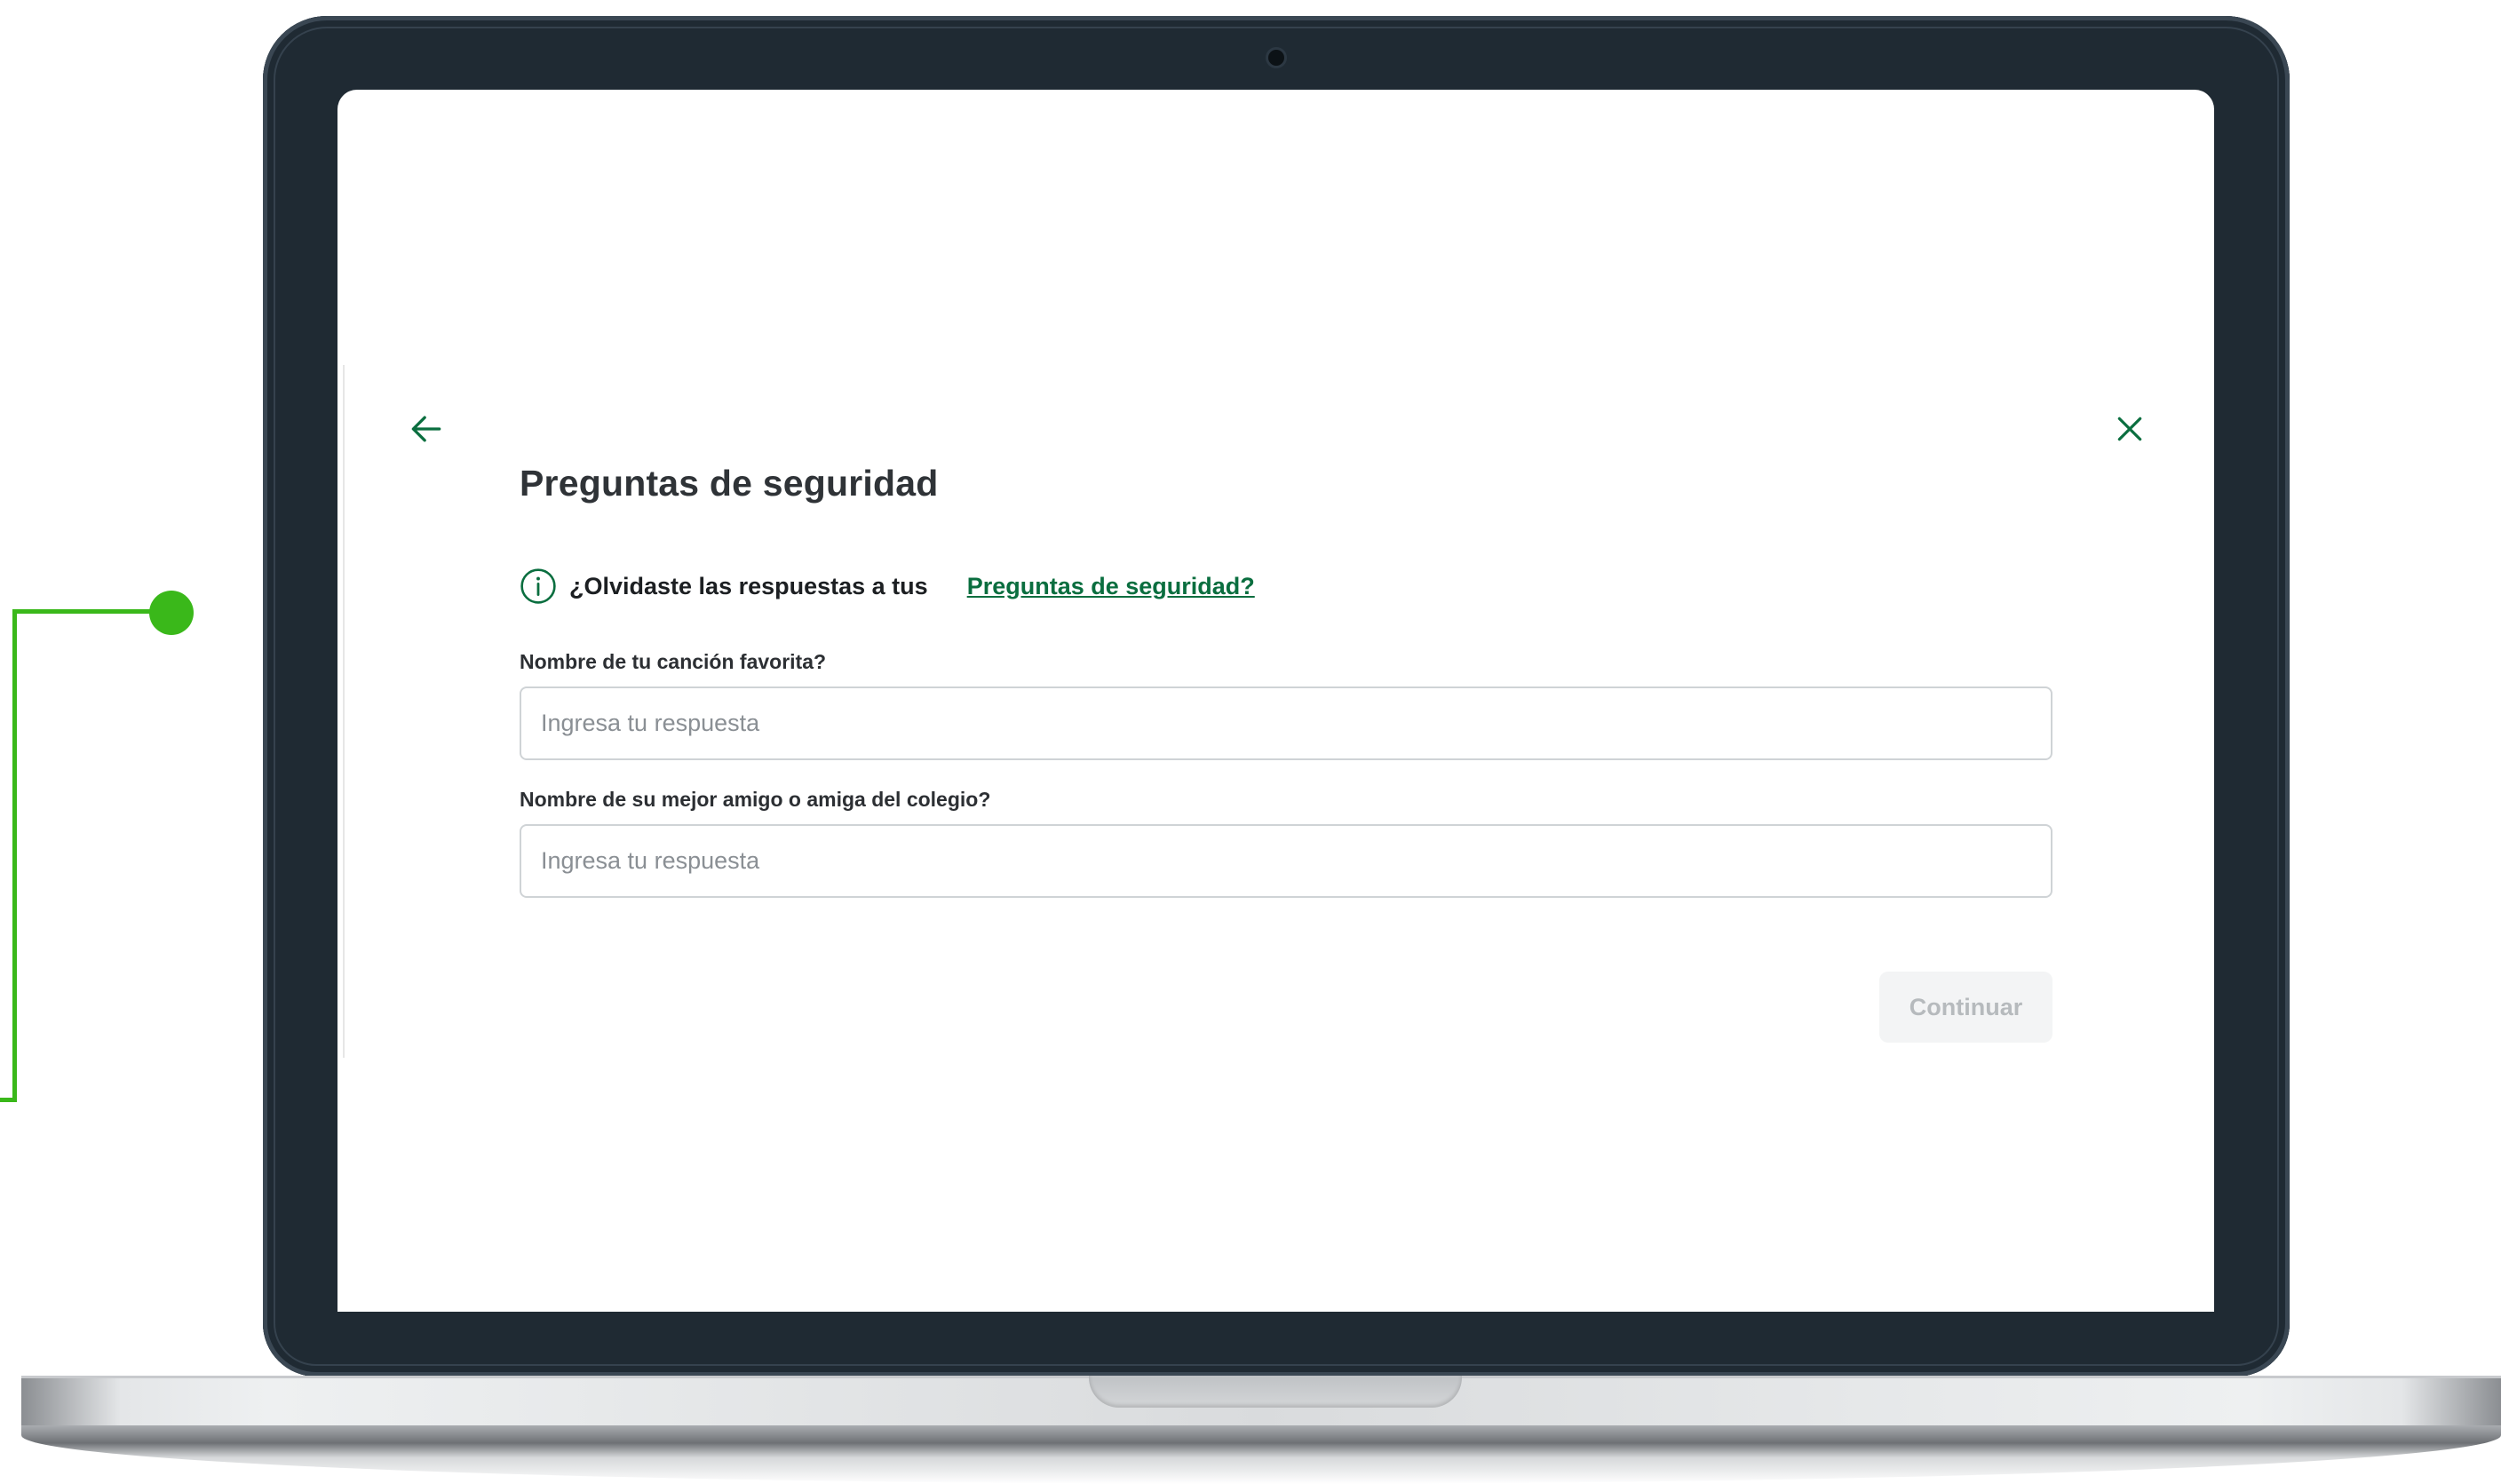 The height and width of the screenshot is (1484, 2501). Describe the element at coordinates (748, 585) in the screenshot. I see `info-banner-text: ¿Olvidaste las respuestas a tus` at that location.